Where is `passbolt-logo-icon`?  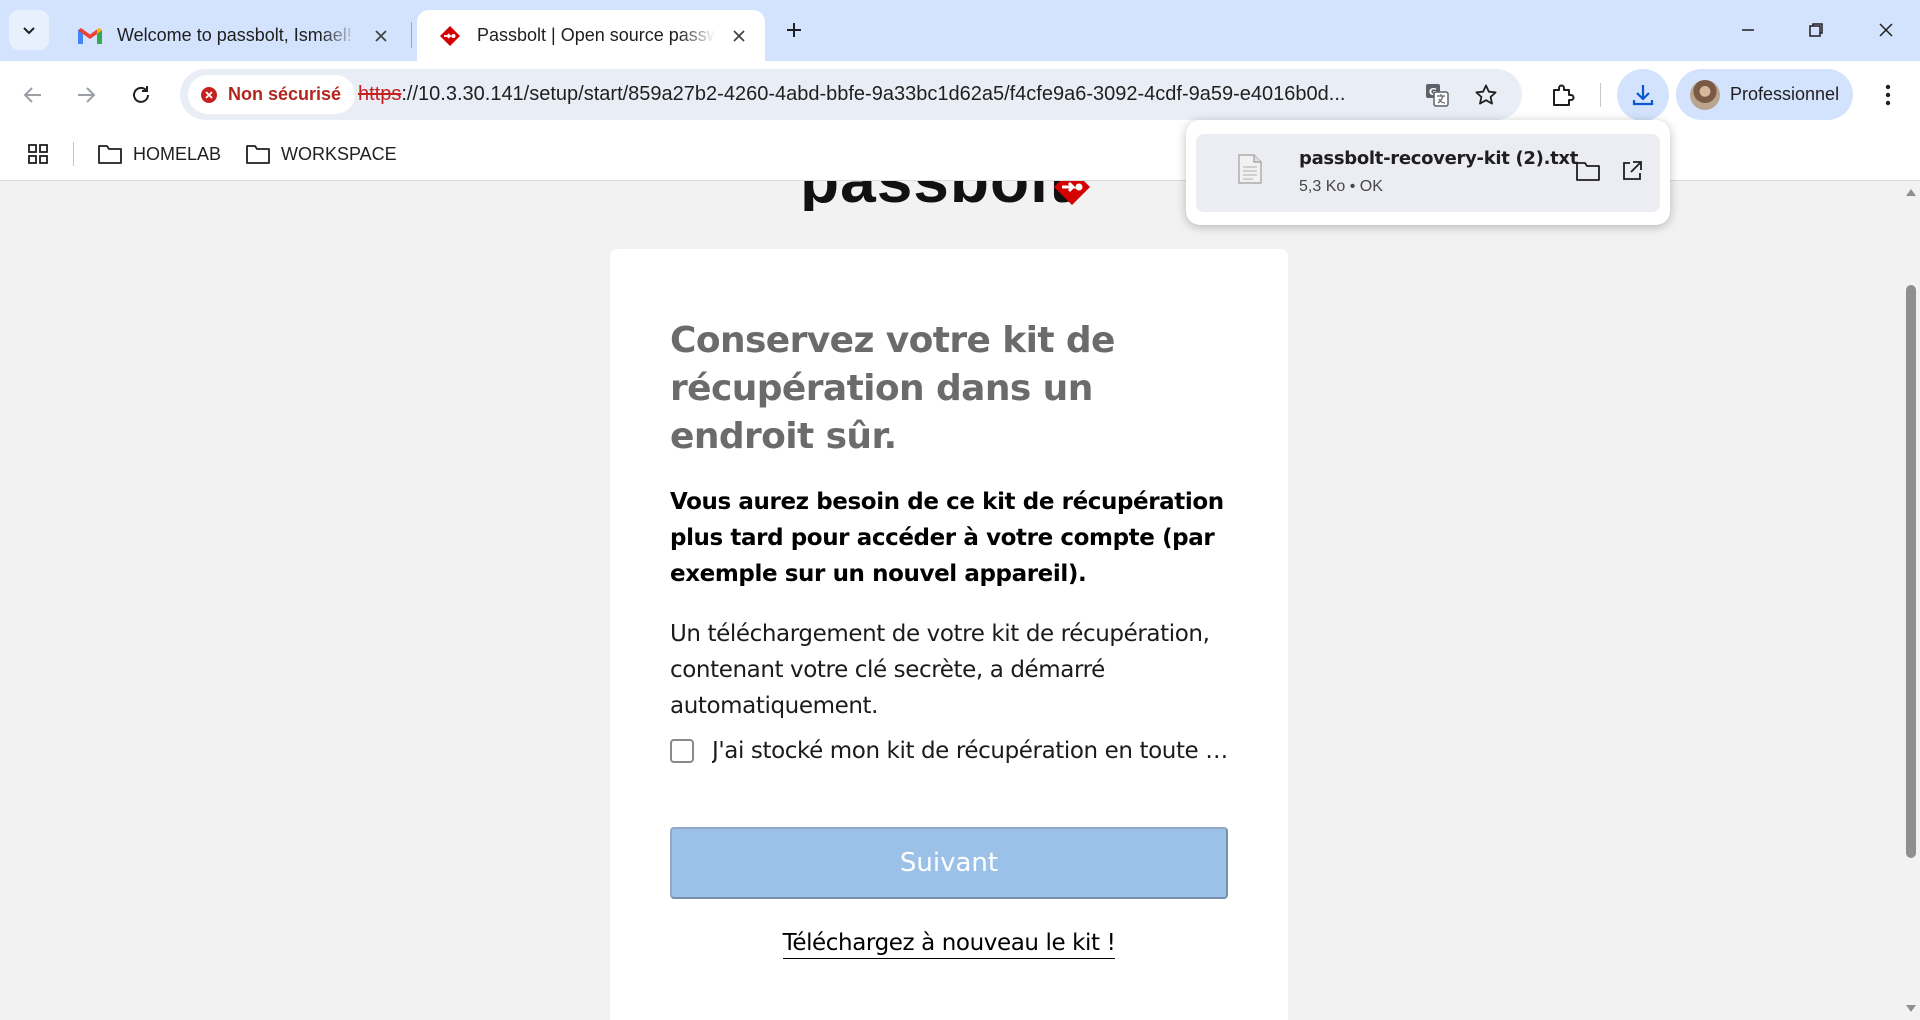 passbolt-logo-icon is located at coordinates (1072, 193).